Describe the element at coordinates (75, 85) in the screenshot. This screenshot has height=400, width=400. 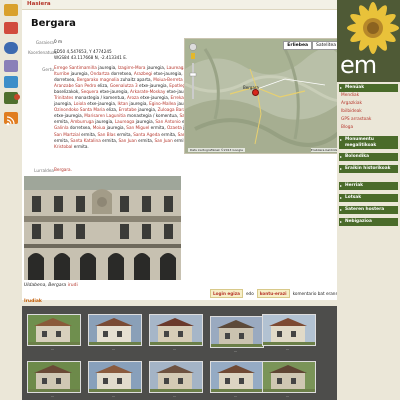
I see `nearby-link: Aranzabe San Pedro` at that location.